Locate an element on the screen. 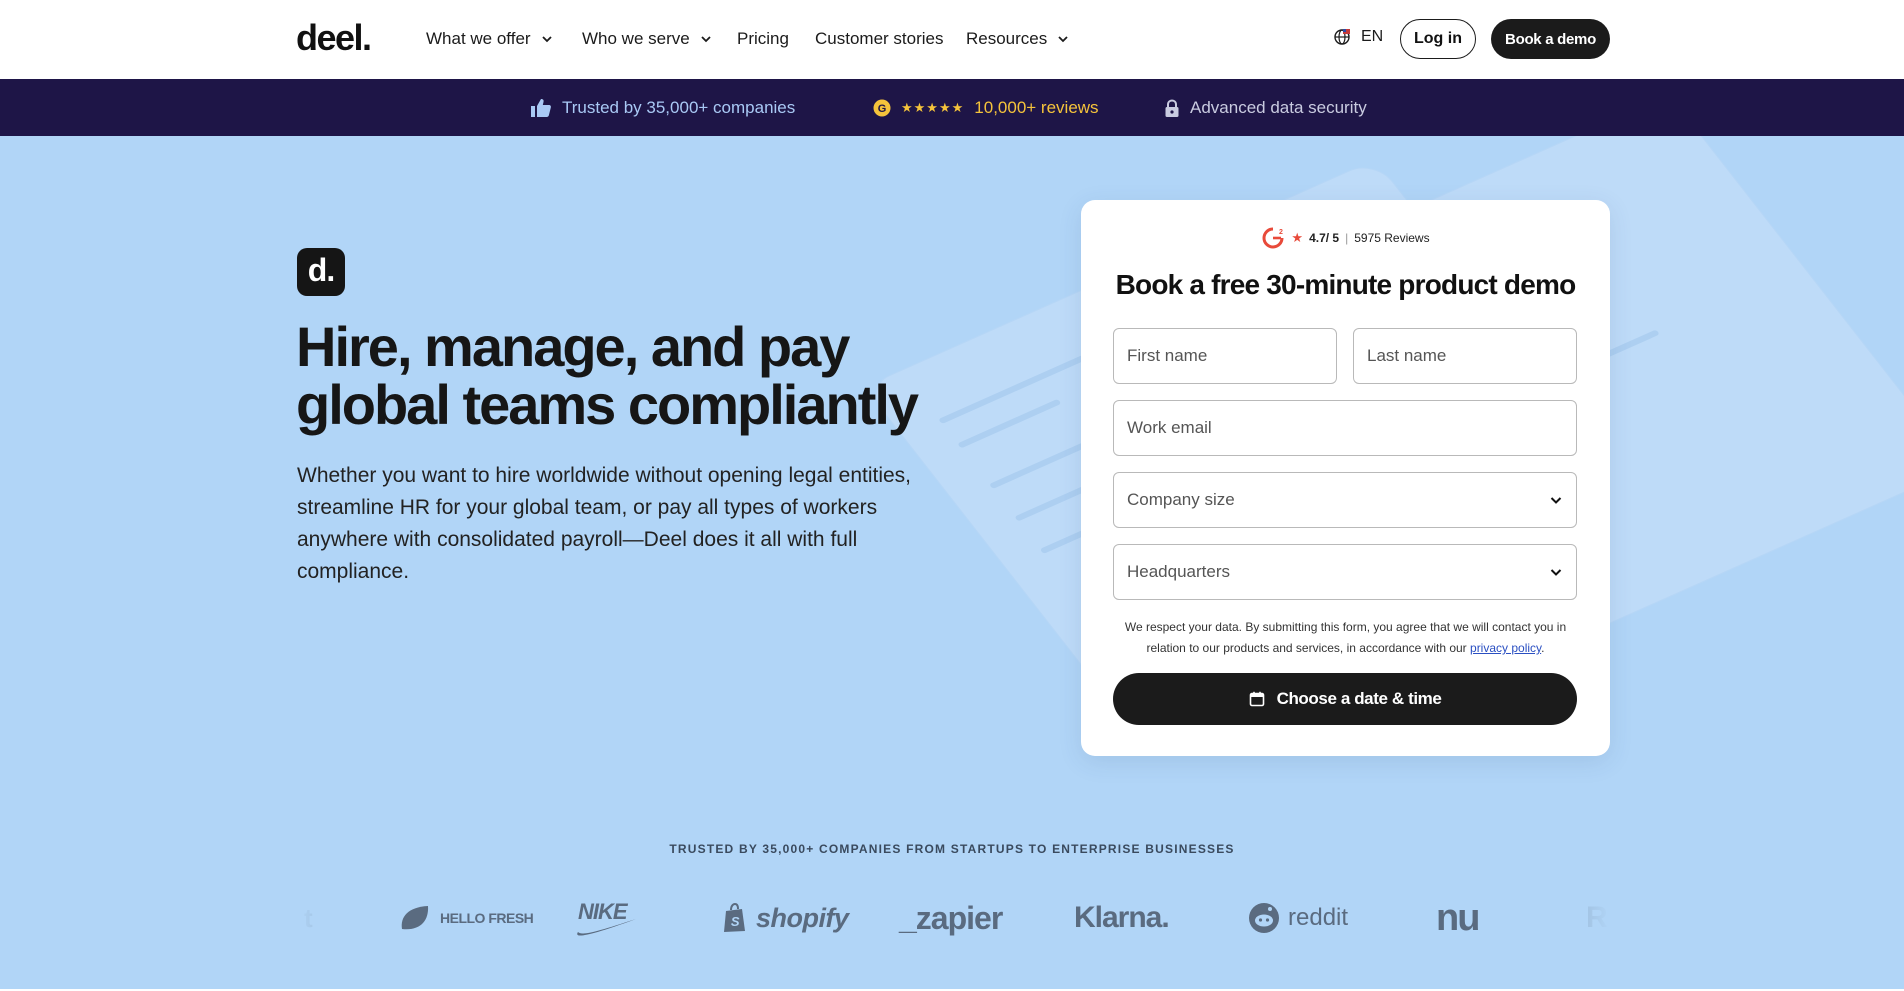 The image size is (1904, 991). rating-score: 4.7/ 5 is located at coordinates (1324, 238).